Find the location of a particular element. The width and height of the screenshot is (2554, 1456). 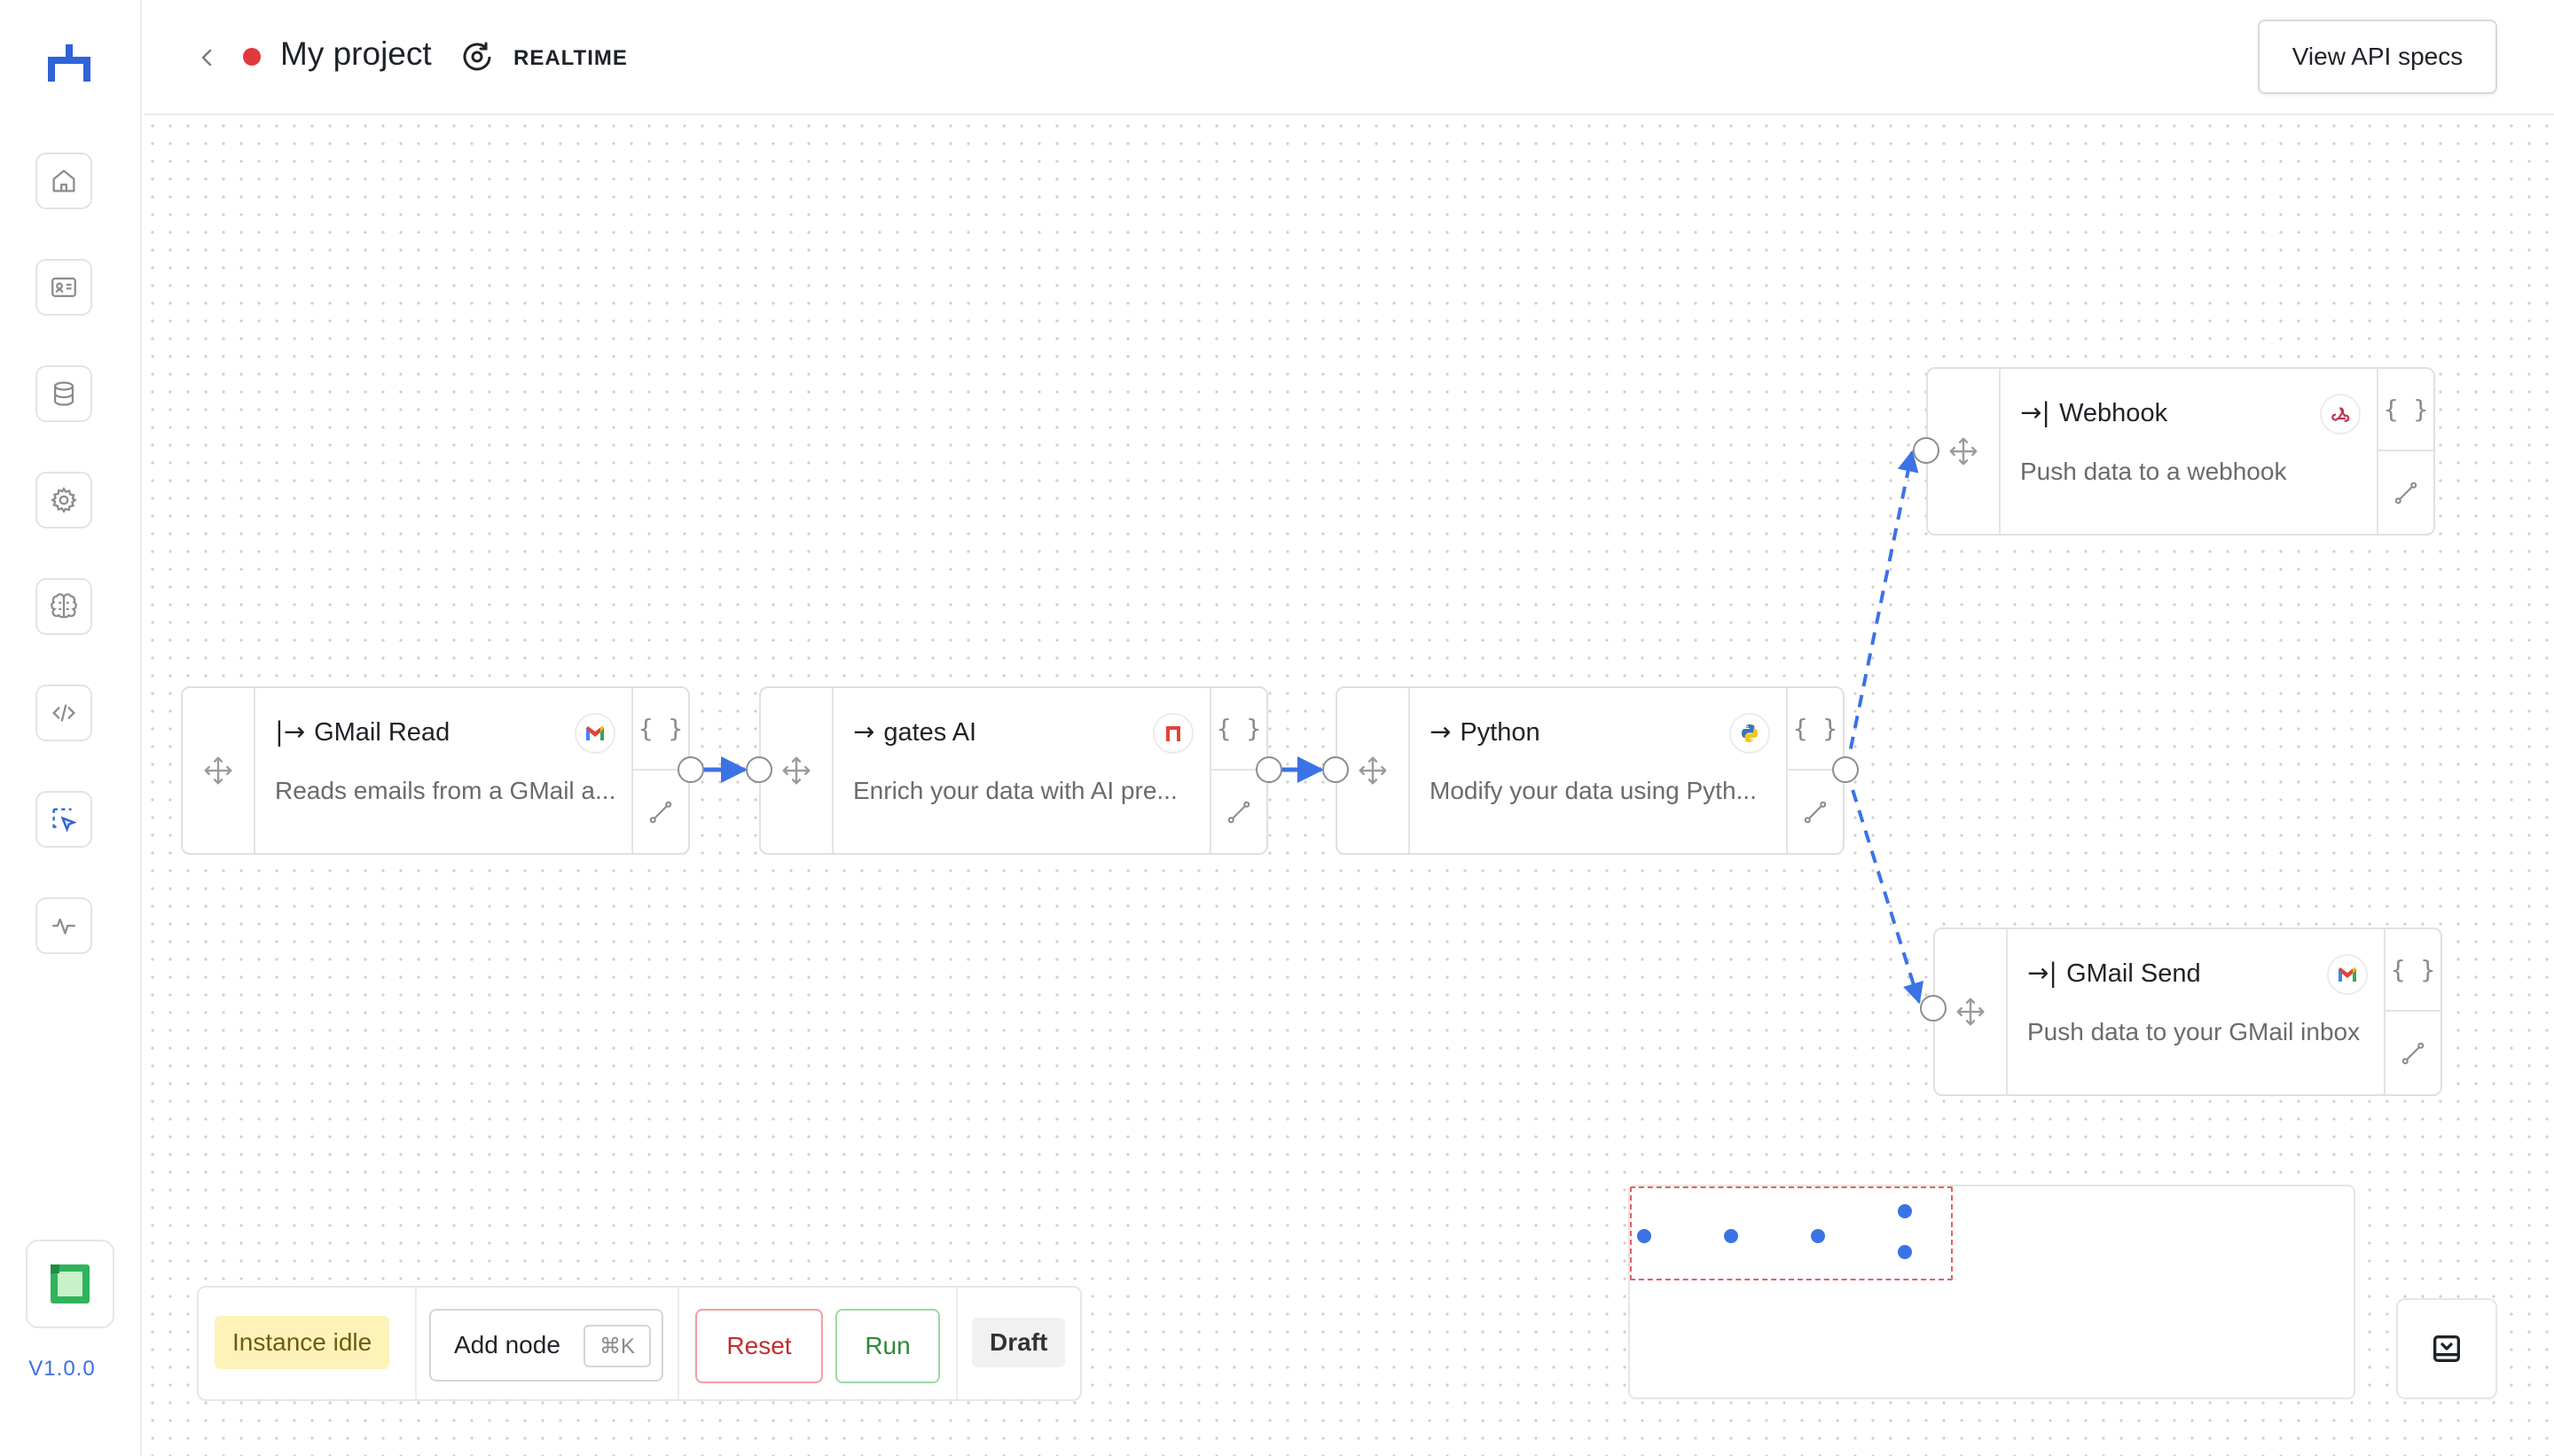

activity-icon is located at coordinates (63, 926).